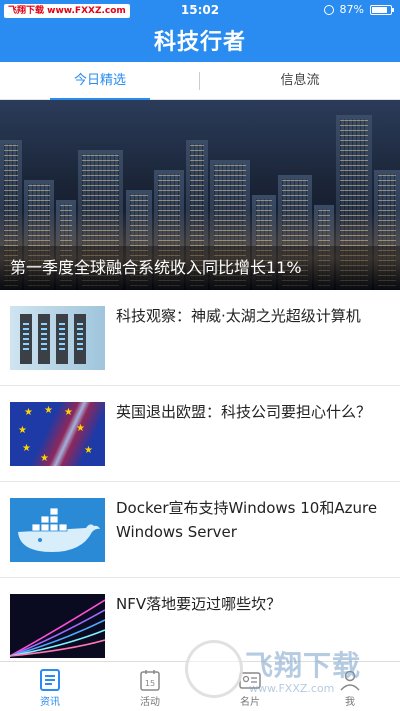 This screenshot has height=711, width=400. I want to click on hero-caption: 第一季度全球融合系统收入同比增长11%, so click(200, 268).